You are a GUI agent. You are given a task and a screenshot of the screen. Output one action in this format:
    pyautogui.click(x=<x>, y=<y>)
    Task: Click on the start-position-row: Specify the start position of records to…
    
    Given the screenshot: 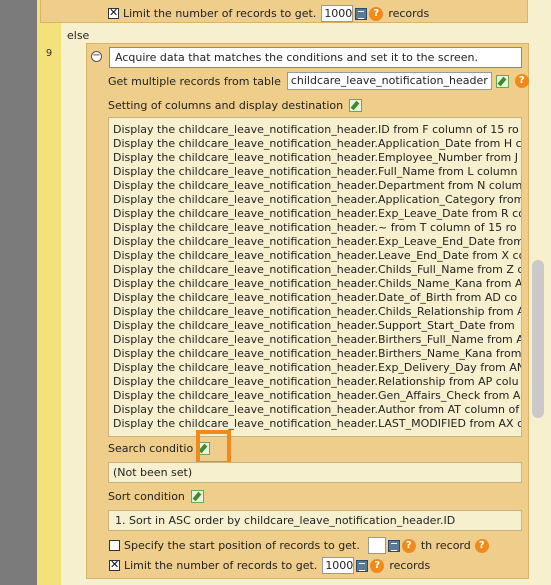 What is the action you would take?
    pyautogui.click(x=299, y=545)
    